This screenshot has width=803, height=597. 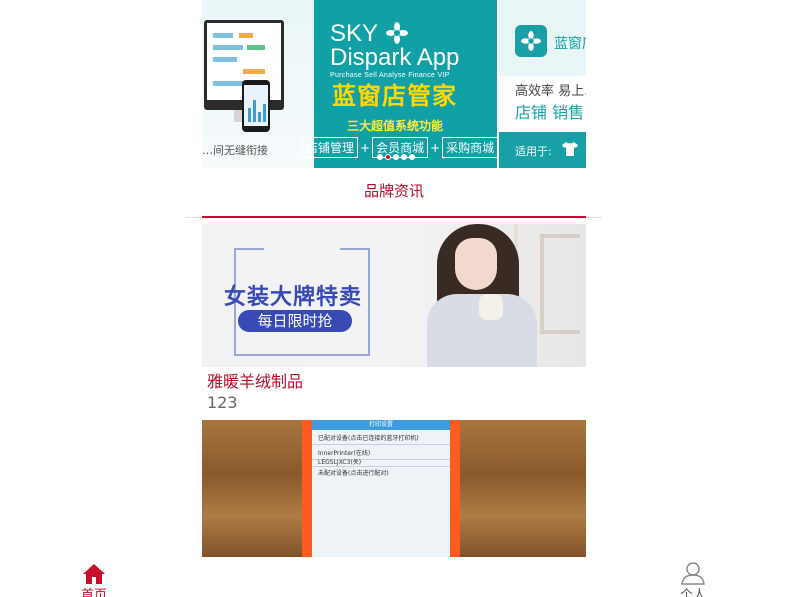 I want to click on home-icon, so click(x=94, y=574).